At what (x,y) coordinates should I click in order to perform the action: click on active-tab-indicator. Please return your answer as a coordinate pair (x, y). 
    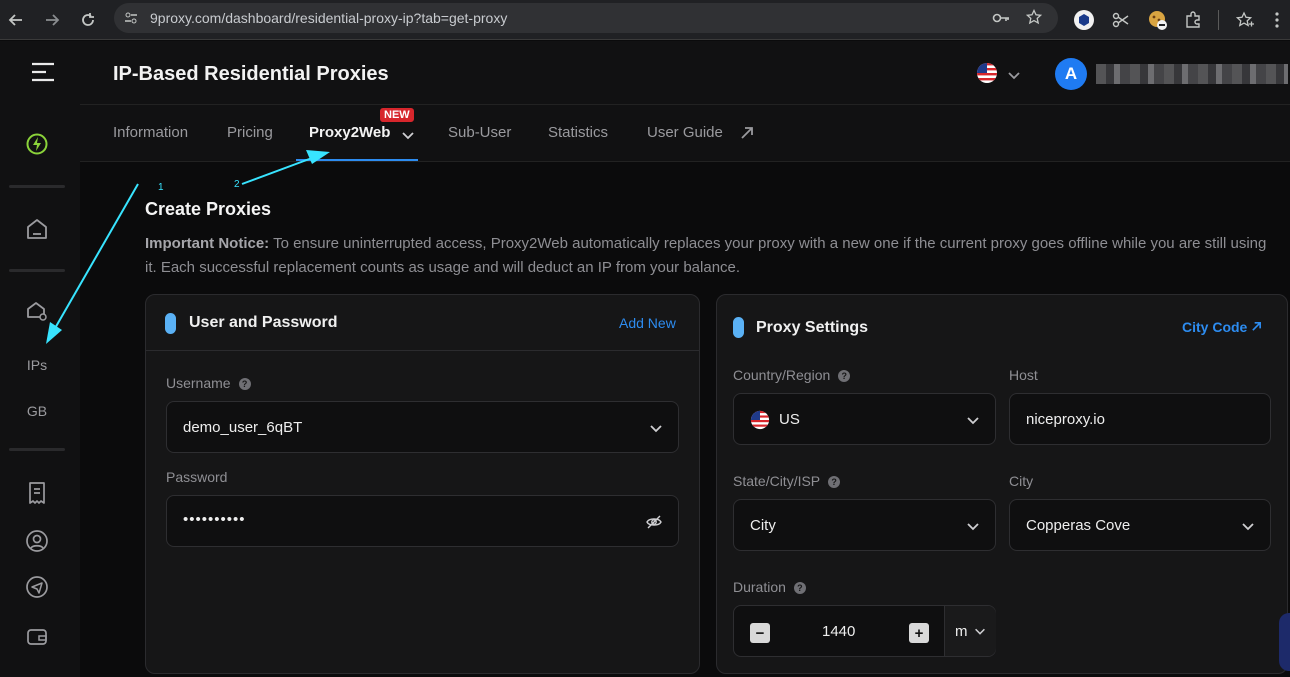
    Looking at the image, I should click on (357, 160).